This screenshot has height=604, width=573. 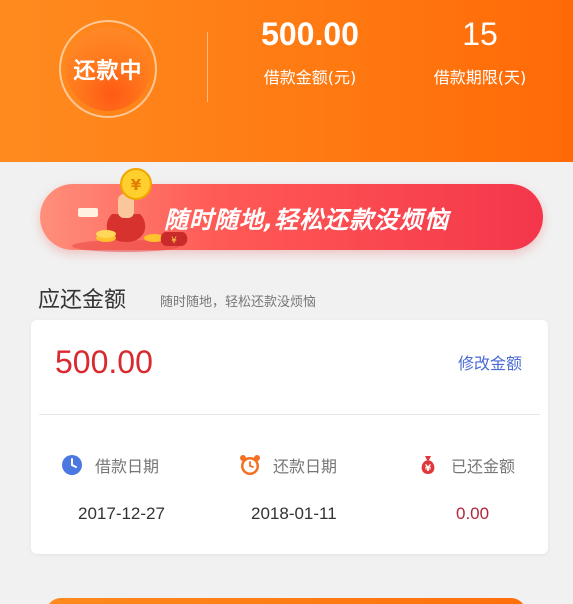 What do you see at coordinates (473, 513) in the screenshot?
I see `repaid-amount-value: 0.00` at bounding box center [473, 513].